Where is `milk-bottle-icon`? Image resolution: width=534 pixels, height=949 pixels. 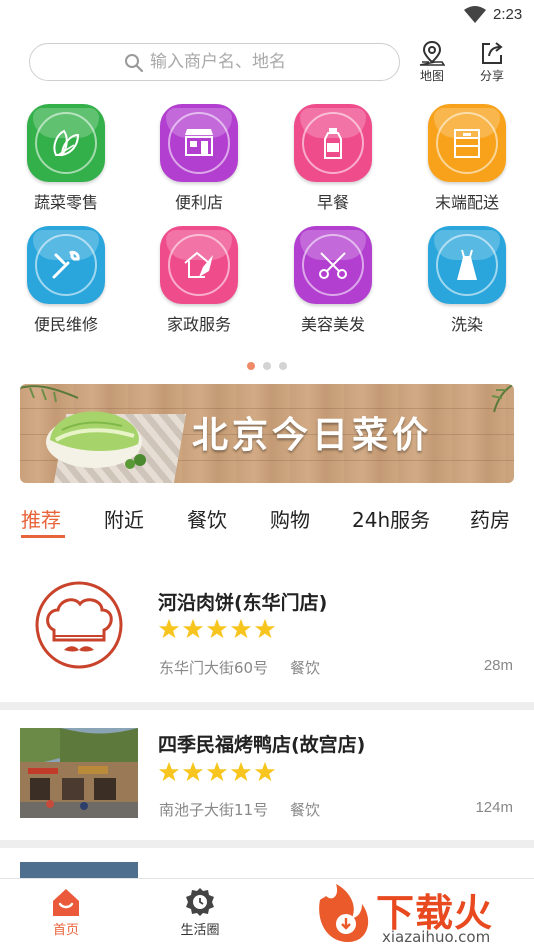 milk-bottle-icon is located at coordinates (333, 143).